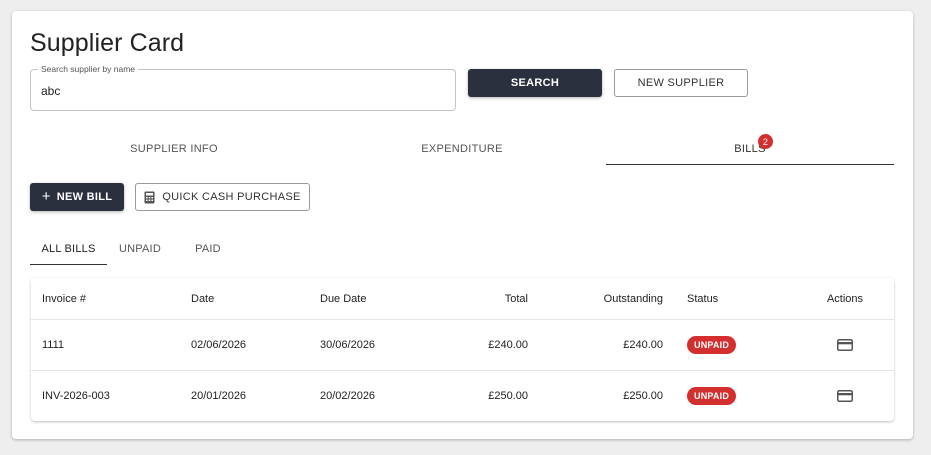 The height and width of the screenshot is (455, 931). Describe the element at coordinates (703, 298) in the screenshot. I see `header-status: Status` at that location.